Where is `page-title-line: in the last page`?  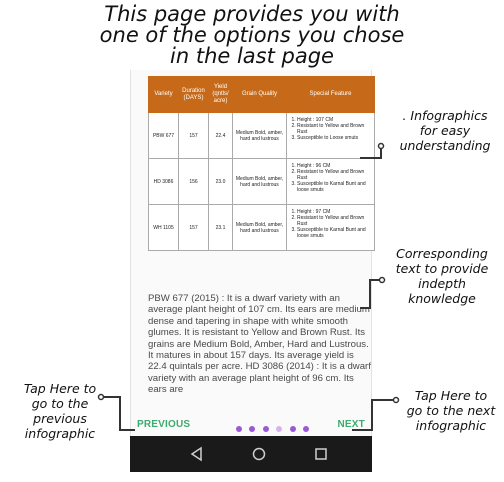
page-title-line: in the last page is located at coordinates (252, 56).